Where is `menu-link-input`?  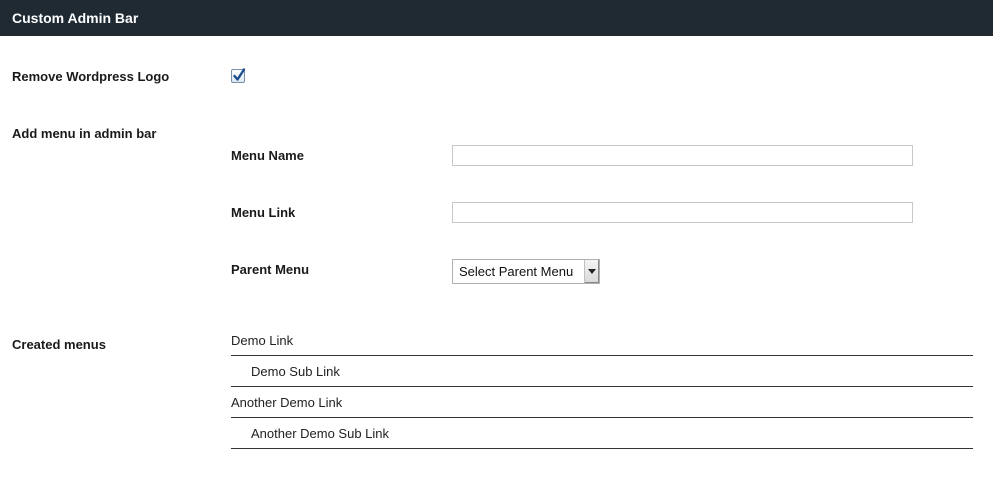
menu-link-input is located at coordinates (682, 212).